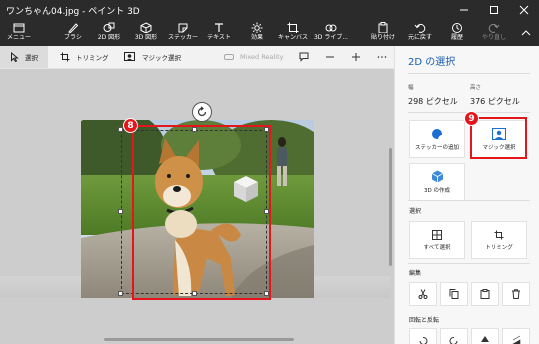  Describe the element at coordinates (415, 211) in the screenshot. I see `section-label-select: 選択` at that location.